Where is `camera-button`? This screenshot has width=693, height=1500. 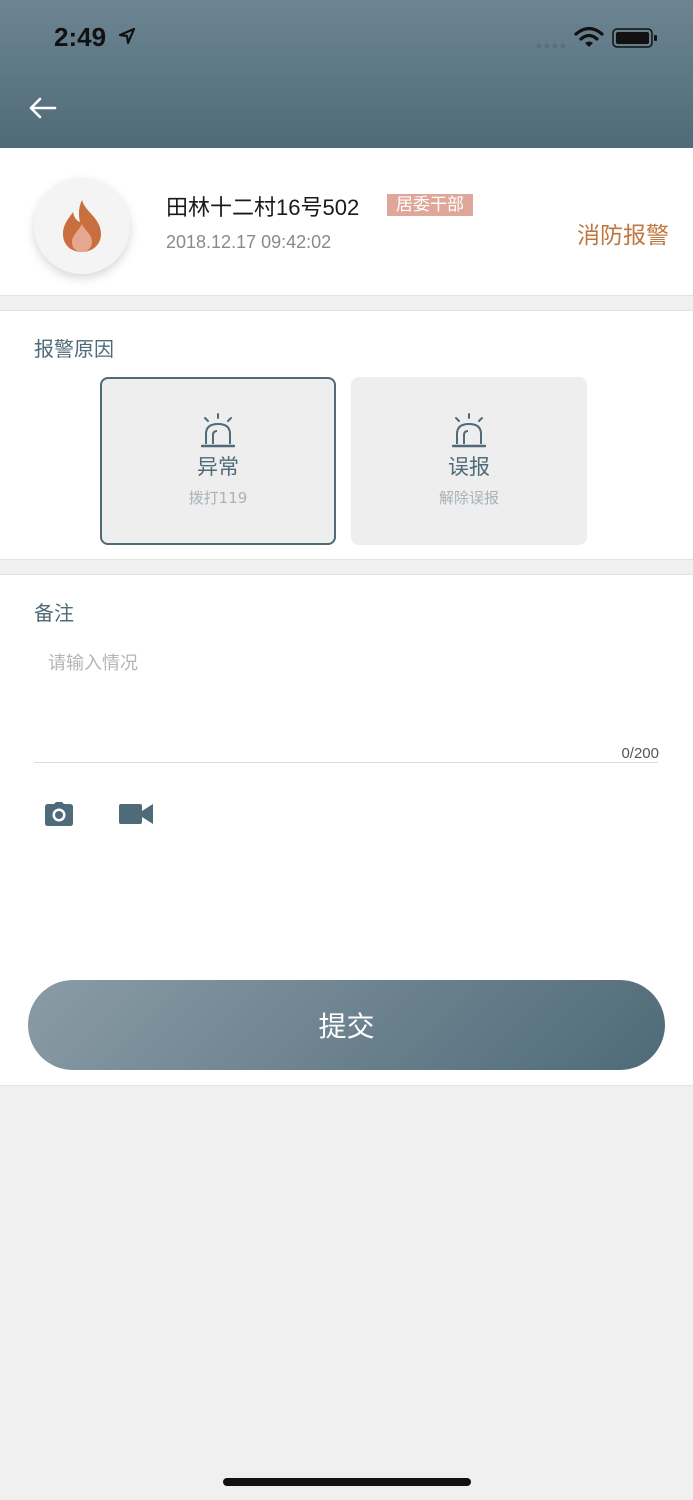 camera-button is located at coordinates (59, 816).